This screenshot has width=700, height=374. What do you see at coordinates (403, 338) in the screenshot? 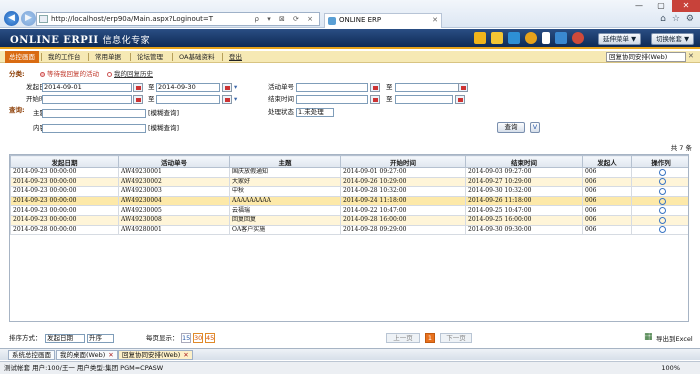
I see `prev-page-button: 上一页` at bounding box center [403, 338].